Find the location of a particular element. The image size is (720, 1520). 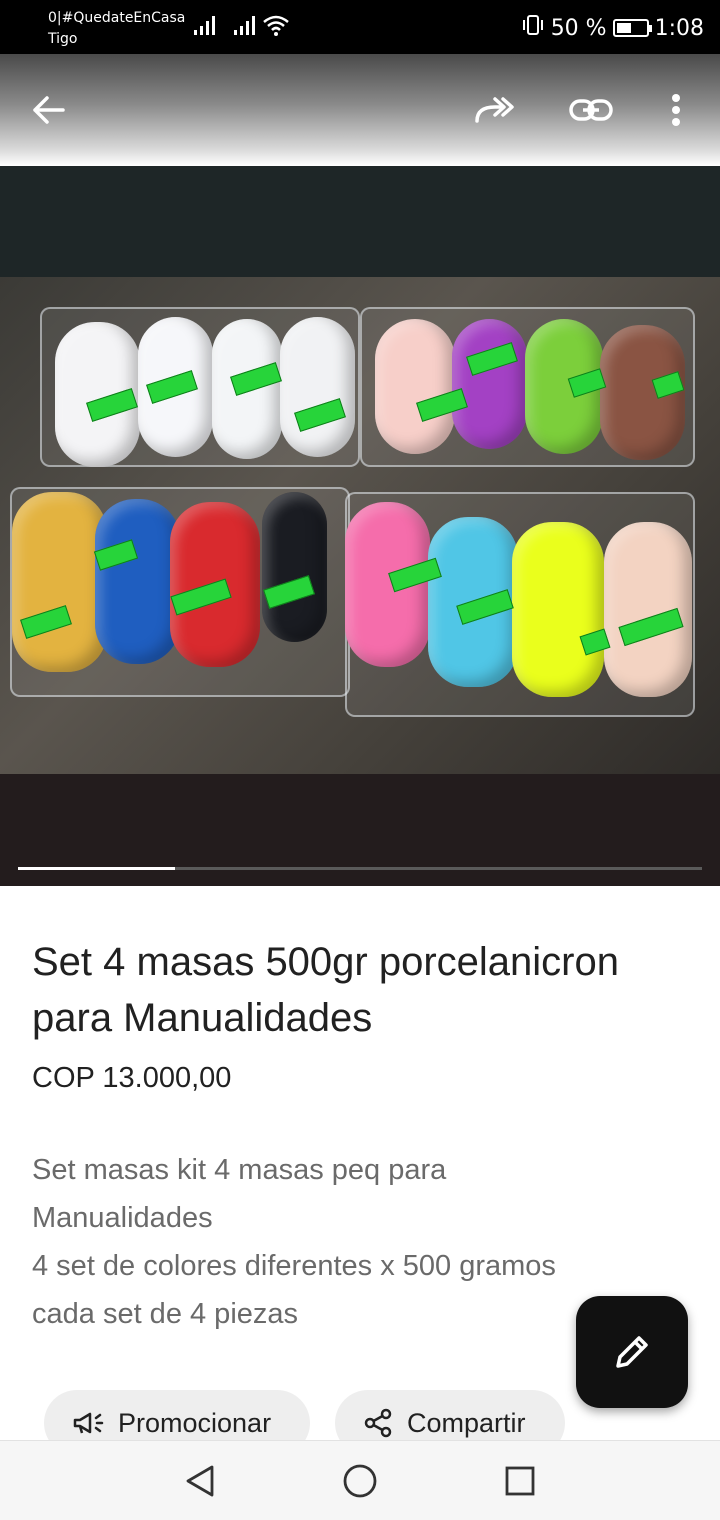

share-forward-icon is located at coordinates (494, 110).